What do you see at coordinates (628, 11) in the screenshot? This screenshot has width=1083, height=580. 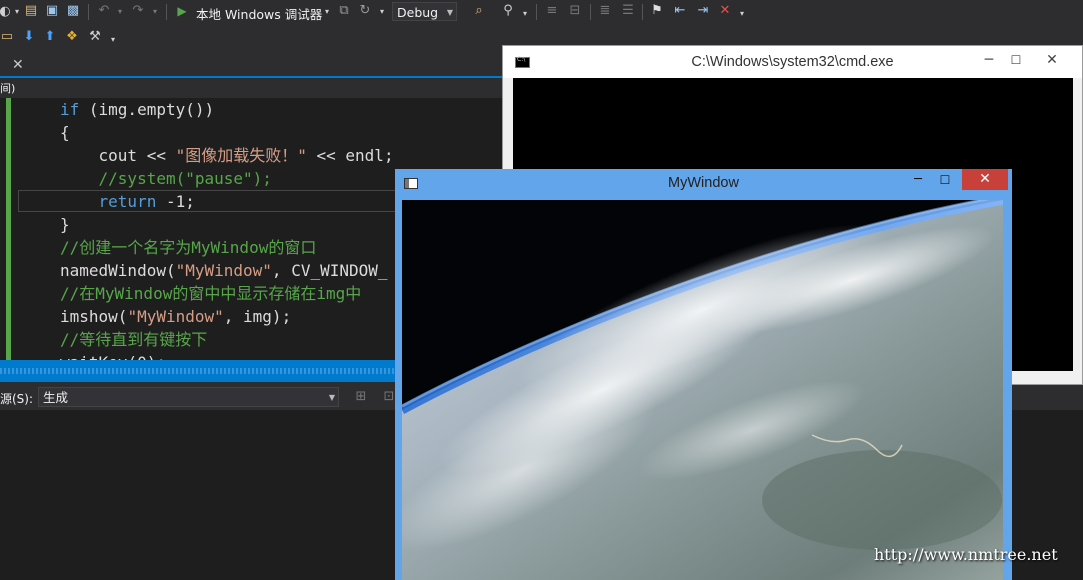 I see `uncomment-icon: ☰` at bounding box center [628, 11].